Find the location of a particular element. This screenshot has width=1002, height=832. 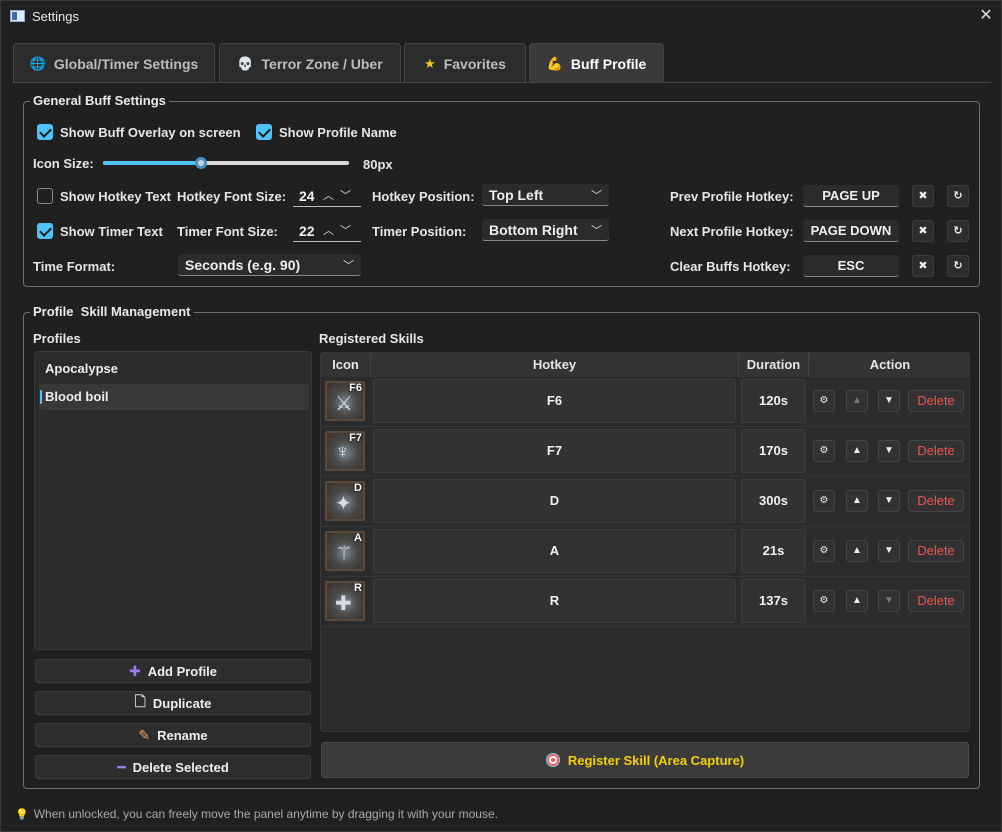

show-timer-text-checkbox is located at coordinates (45, 231).